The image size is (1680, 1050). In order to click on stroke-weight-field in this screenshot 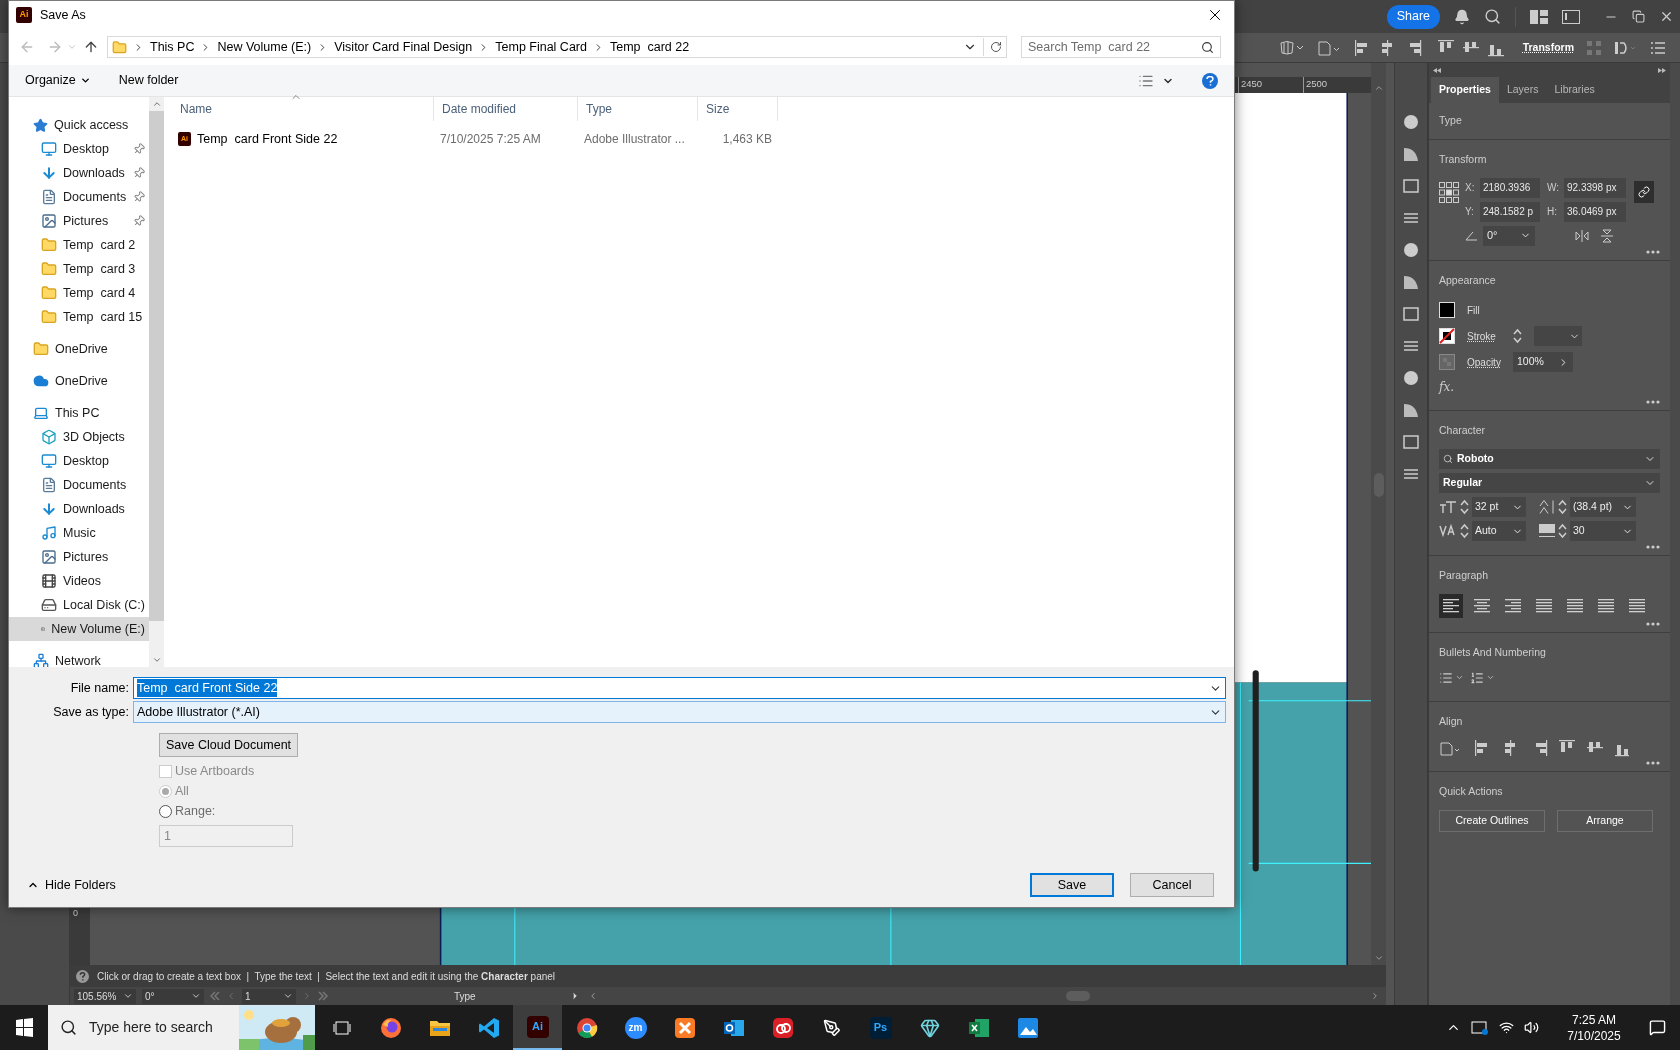, I will do `click(1558, 336)`.